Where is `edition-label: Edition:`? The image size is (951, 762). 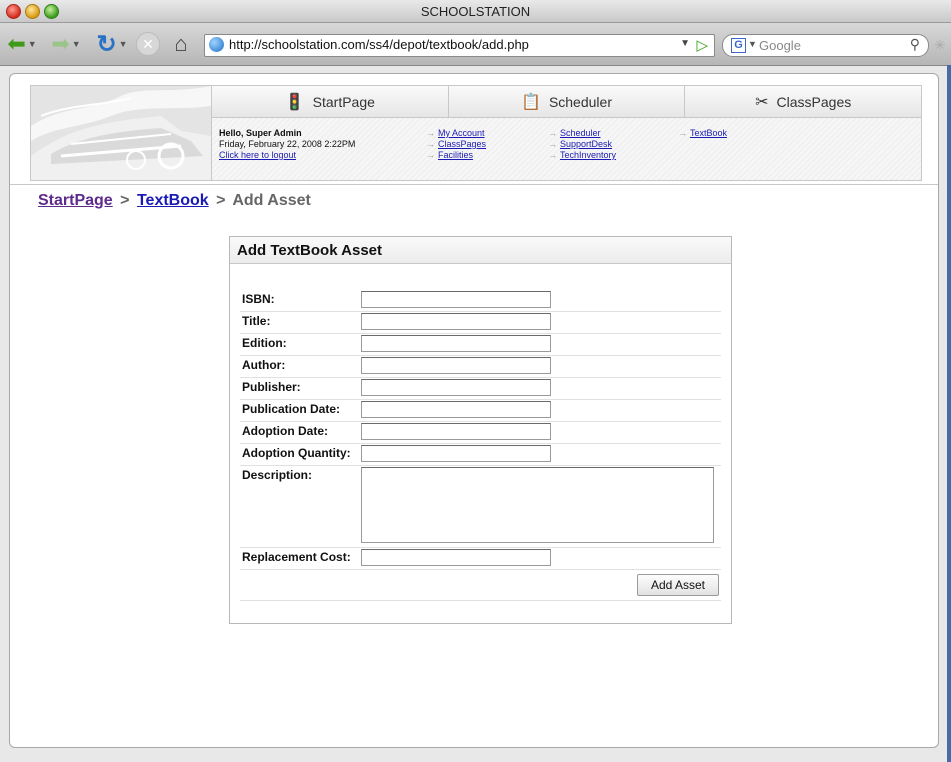 edition-label: Edition: is located at coordinates (264, 343).